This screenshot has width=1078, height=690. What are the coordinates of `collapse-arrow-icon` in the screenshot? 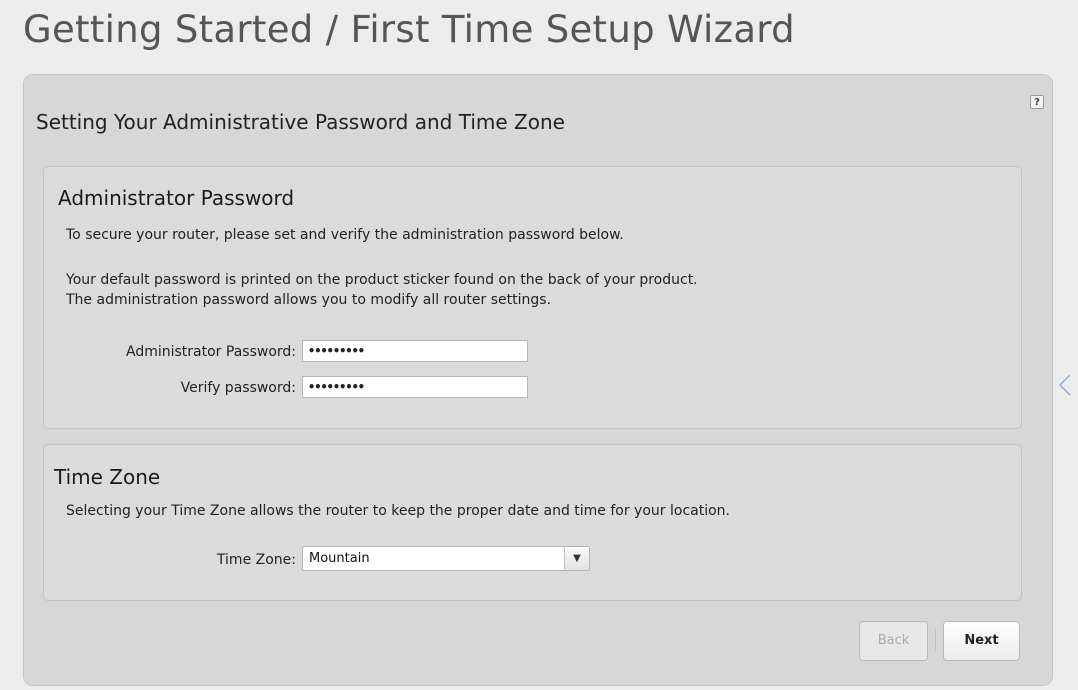 It's located at (1065, 385).